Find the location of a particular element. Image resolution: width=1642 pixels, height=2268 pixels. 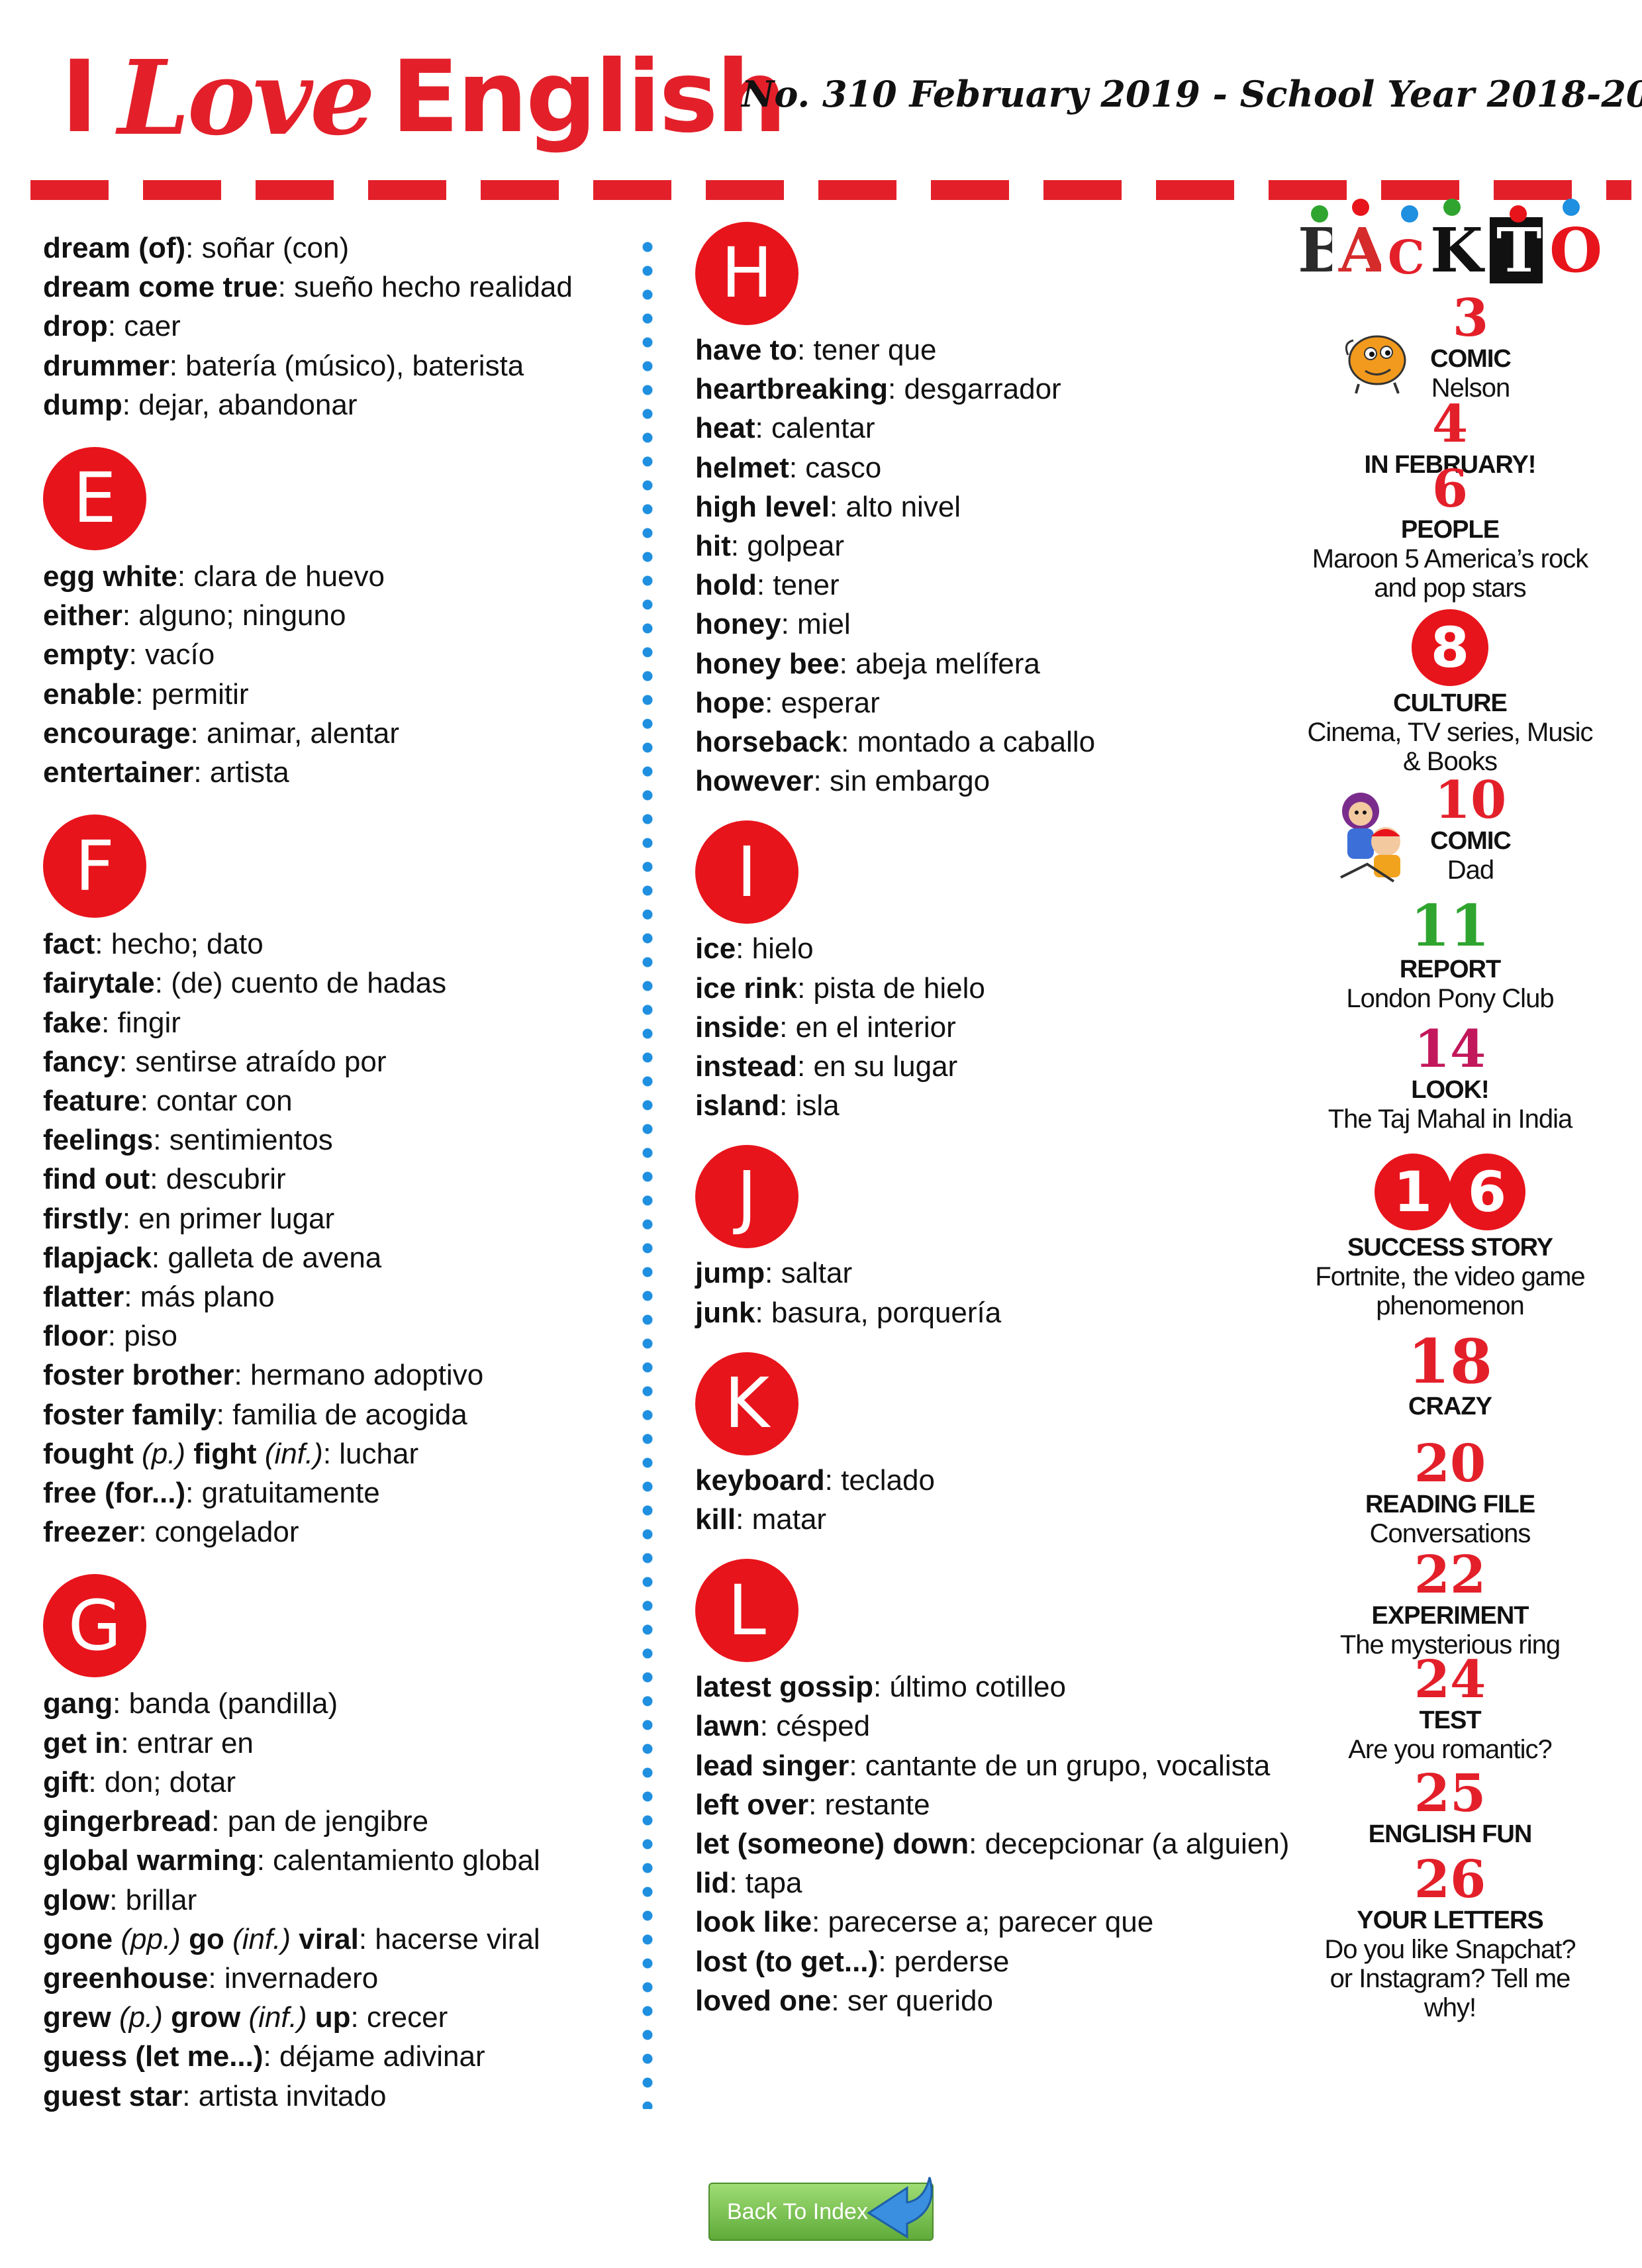

toc-item: 11 REPORT London Pony Club is located at coordinates (1450, 956).